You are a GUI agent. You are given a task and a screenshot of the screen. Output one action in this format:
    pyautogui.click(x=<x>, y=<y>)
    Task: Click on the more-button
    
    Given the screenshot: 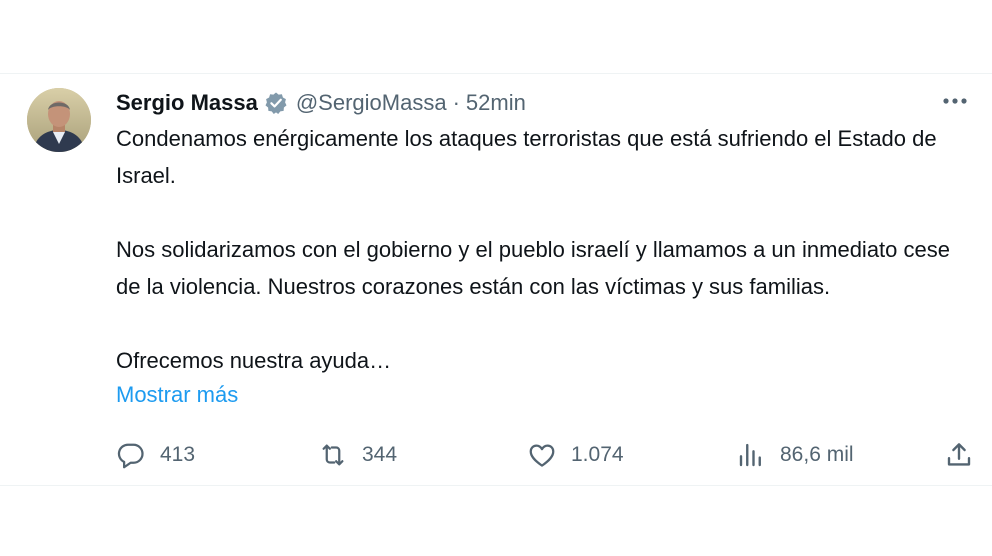 What is the action you would take?
    pyautogui.click(x=955, y=101)
    